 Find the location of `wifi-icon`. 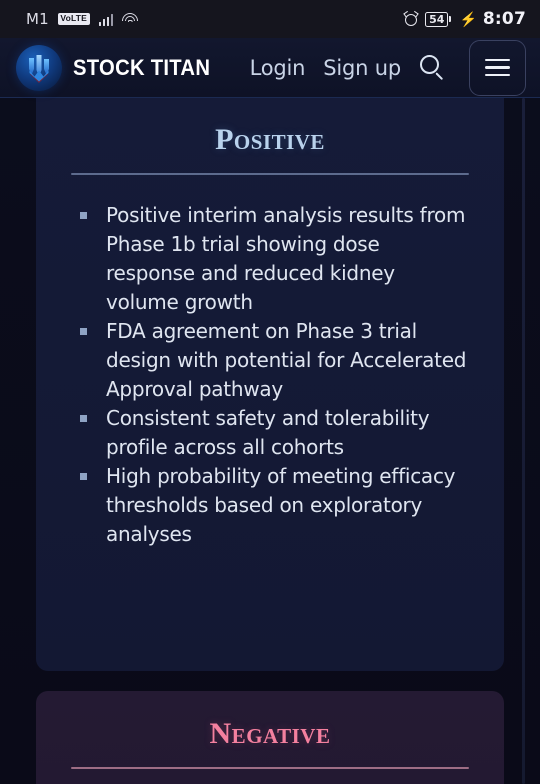

wifi-icon is located at coordinates (130, 19).